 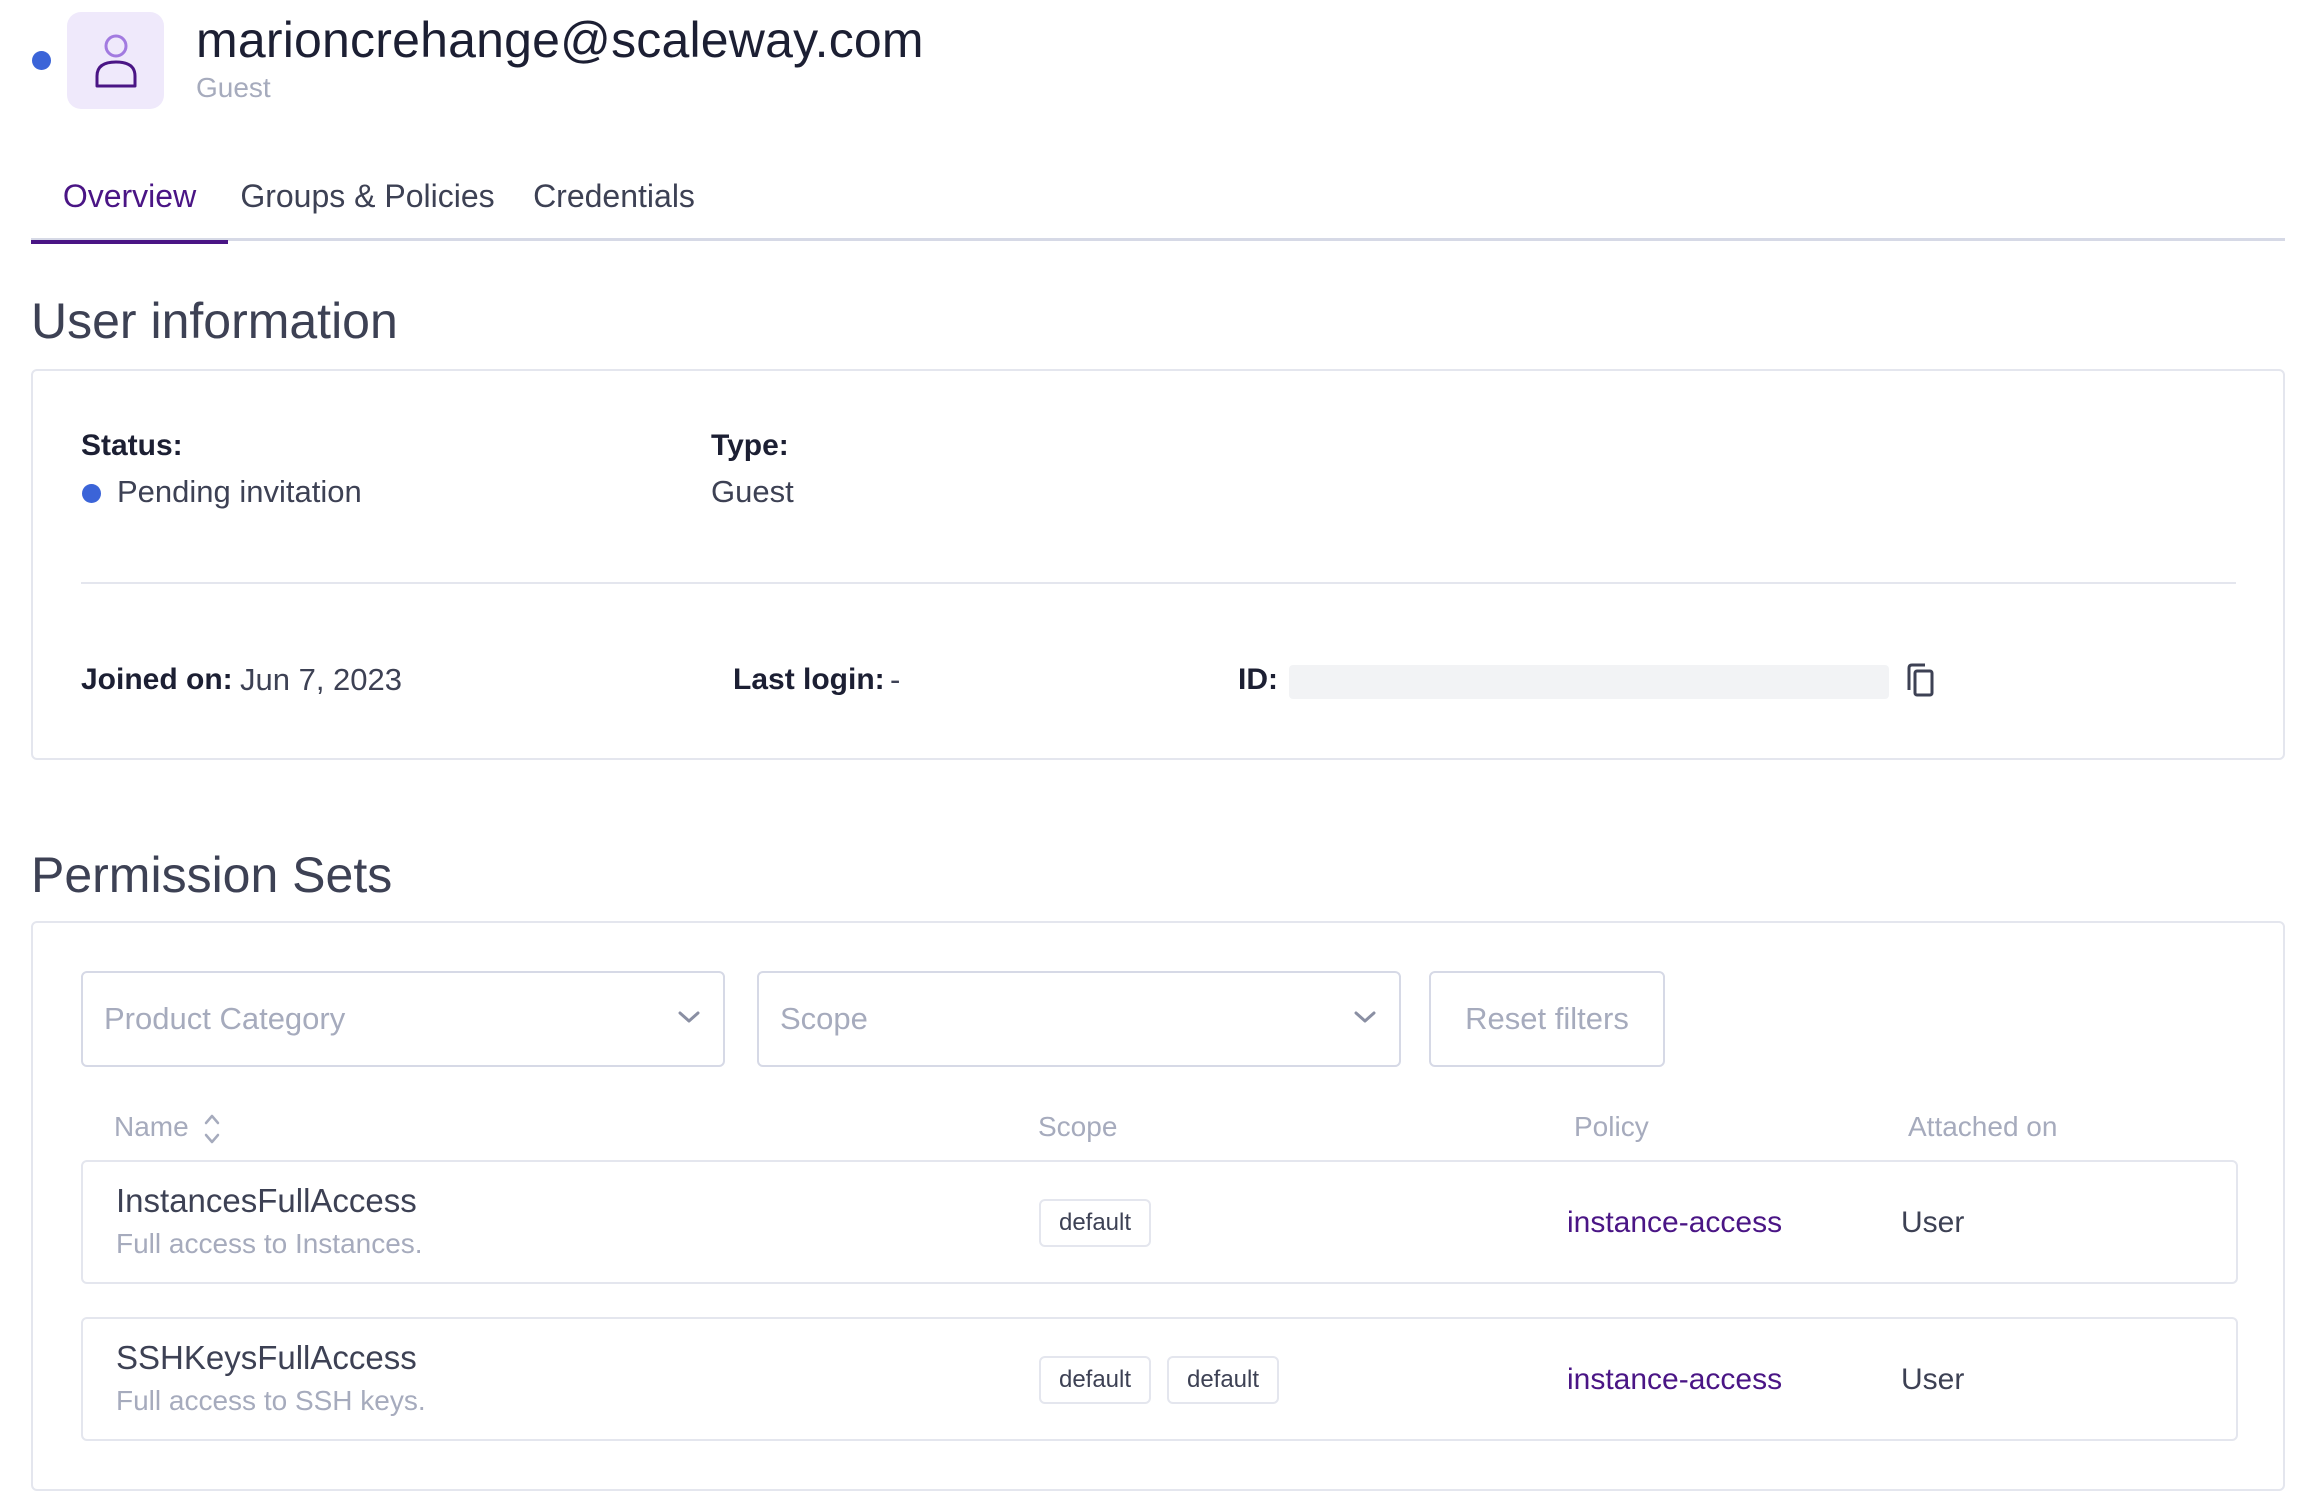 What do you see at coordinates (752, 491) in the screenshot?
I see `type-value: Guest` at bounding box center [752, 491].